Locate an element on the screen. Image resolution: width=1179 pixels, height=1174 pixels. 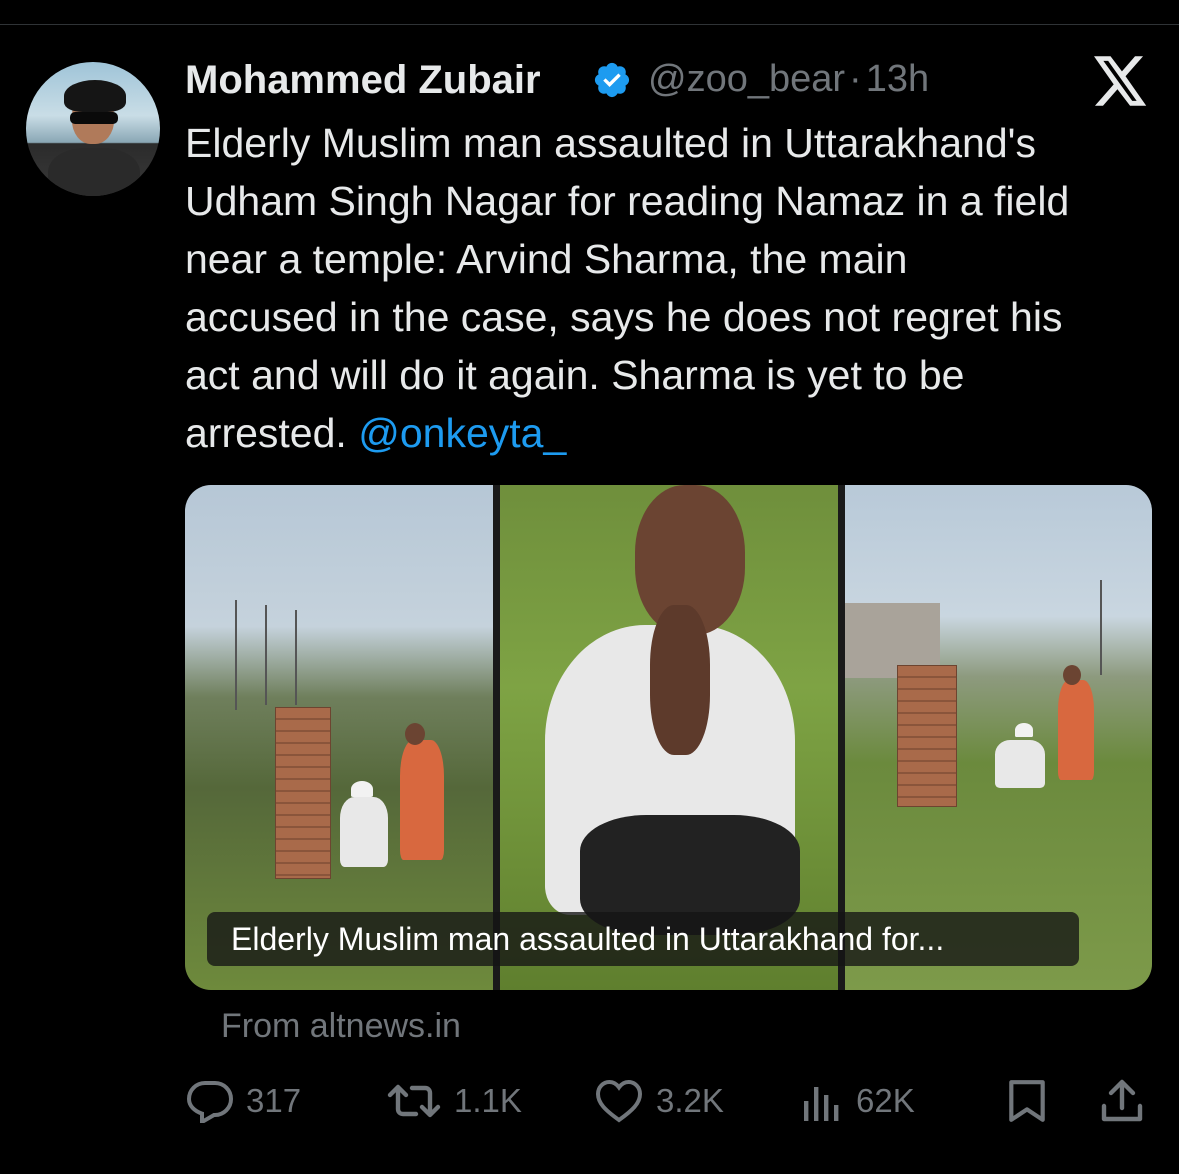
tweet-text-line: near a temple: Arvind Sharma, the main is located at coordinates (546, 259).